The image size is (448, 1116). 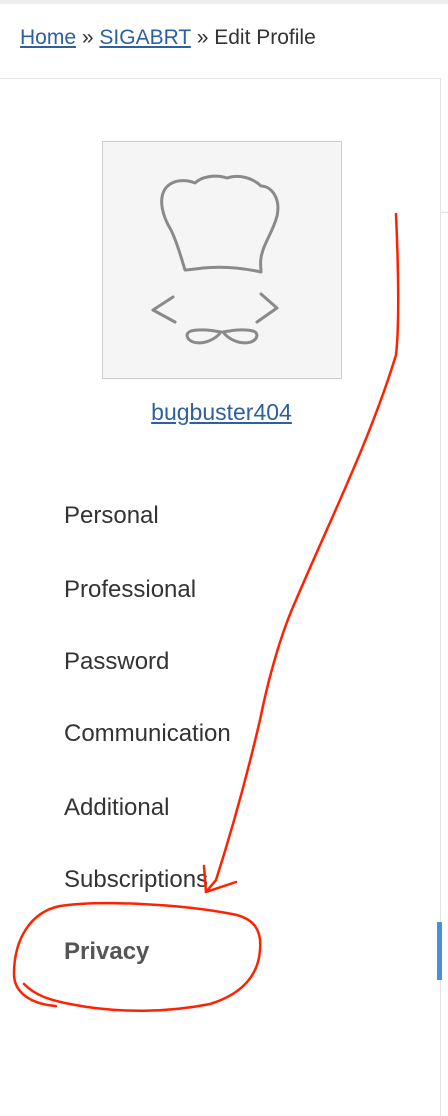 I want to click on nav-item-subscriptions: Subscriptions, so click(x=136, y=880).